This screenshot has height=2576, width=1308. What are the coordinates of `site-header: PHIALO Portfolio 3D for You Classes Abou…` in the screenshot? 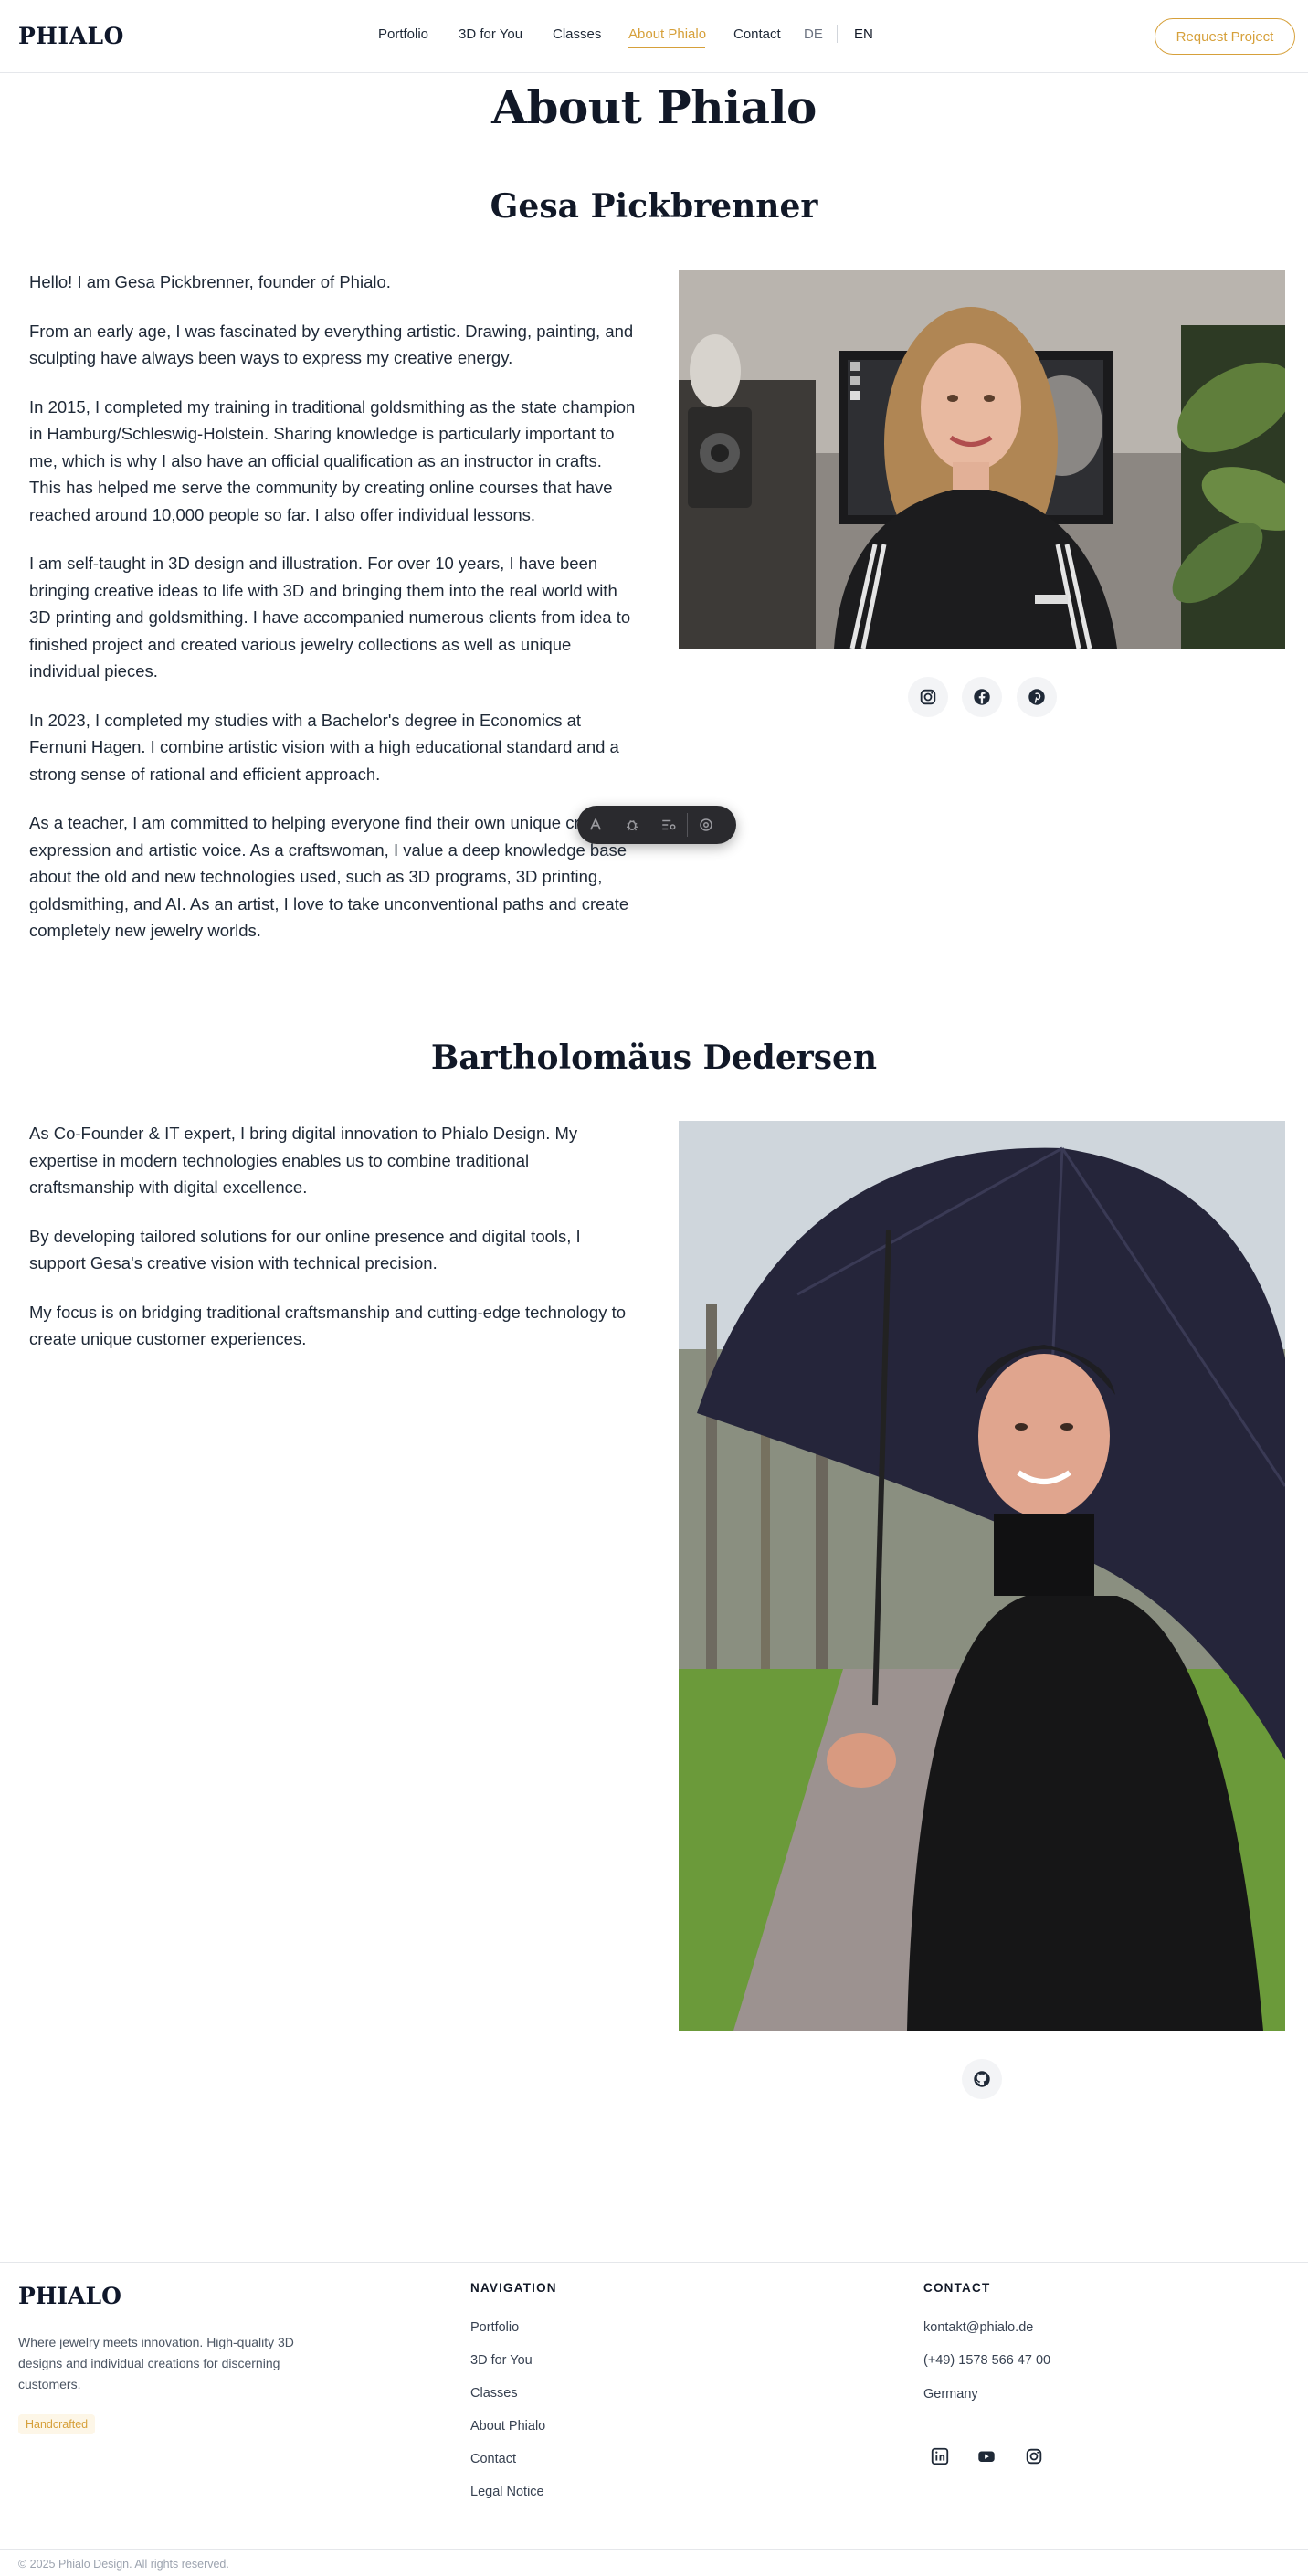 It's located at (654, 36).